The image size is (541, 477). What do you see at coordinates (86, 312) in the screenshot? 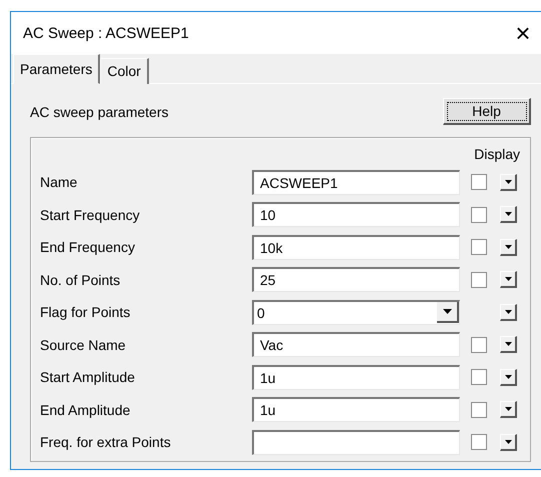
I see `field-label: Flag for Points` at bounding box center [86, 312].